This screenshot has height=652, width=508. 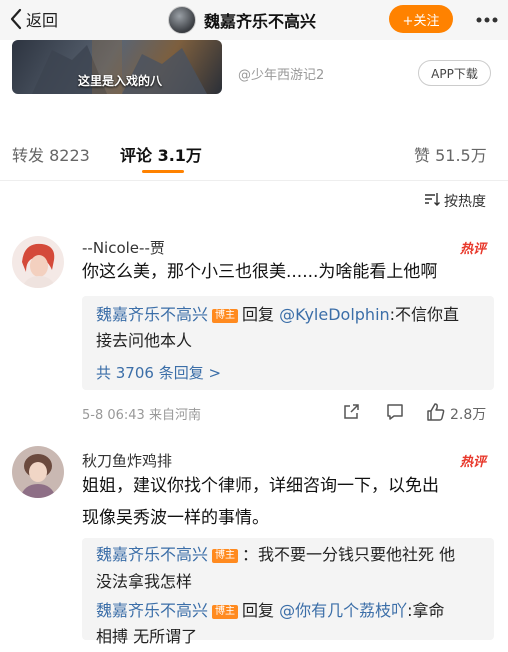 I want to click on reply-text: ：我不要一分钱只要他社死 他, so click(x=349, y=554).